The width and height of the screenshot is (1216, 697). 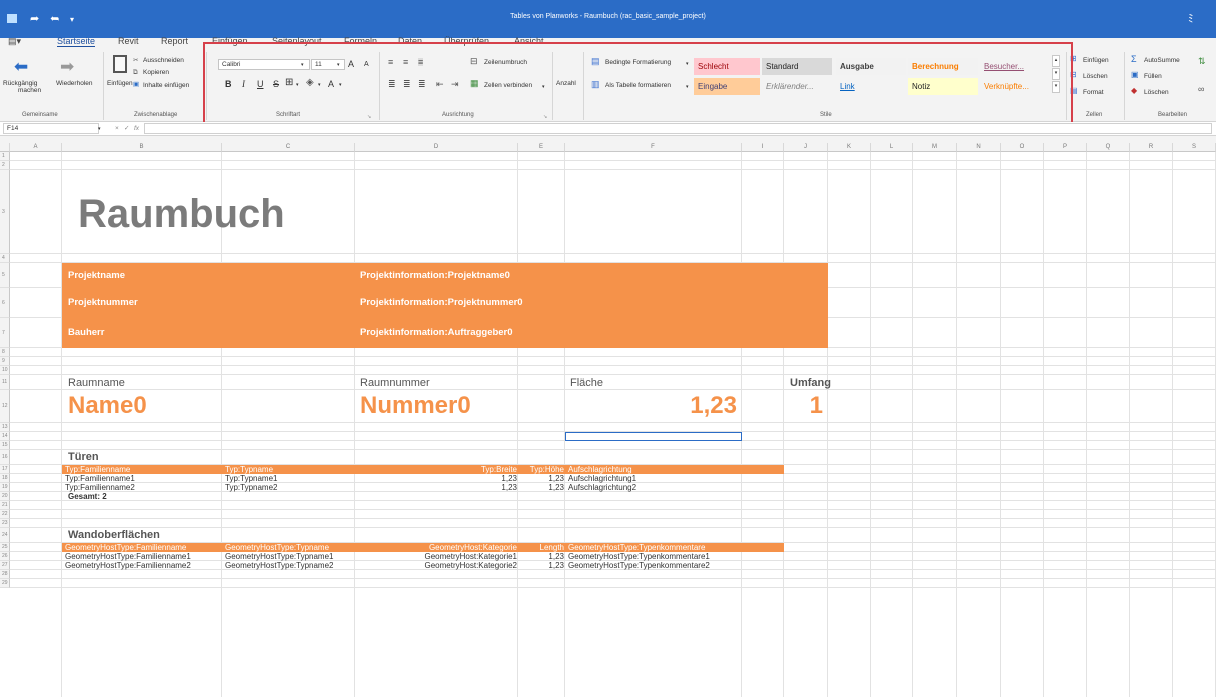 I want to click on name-box-chevron-icon: ▾, so click(x=99, y=129).